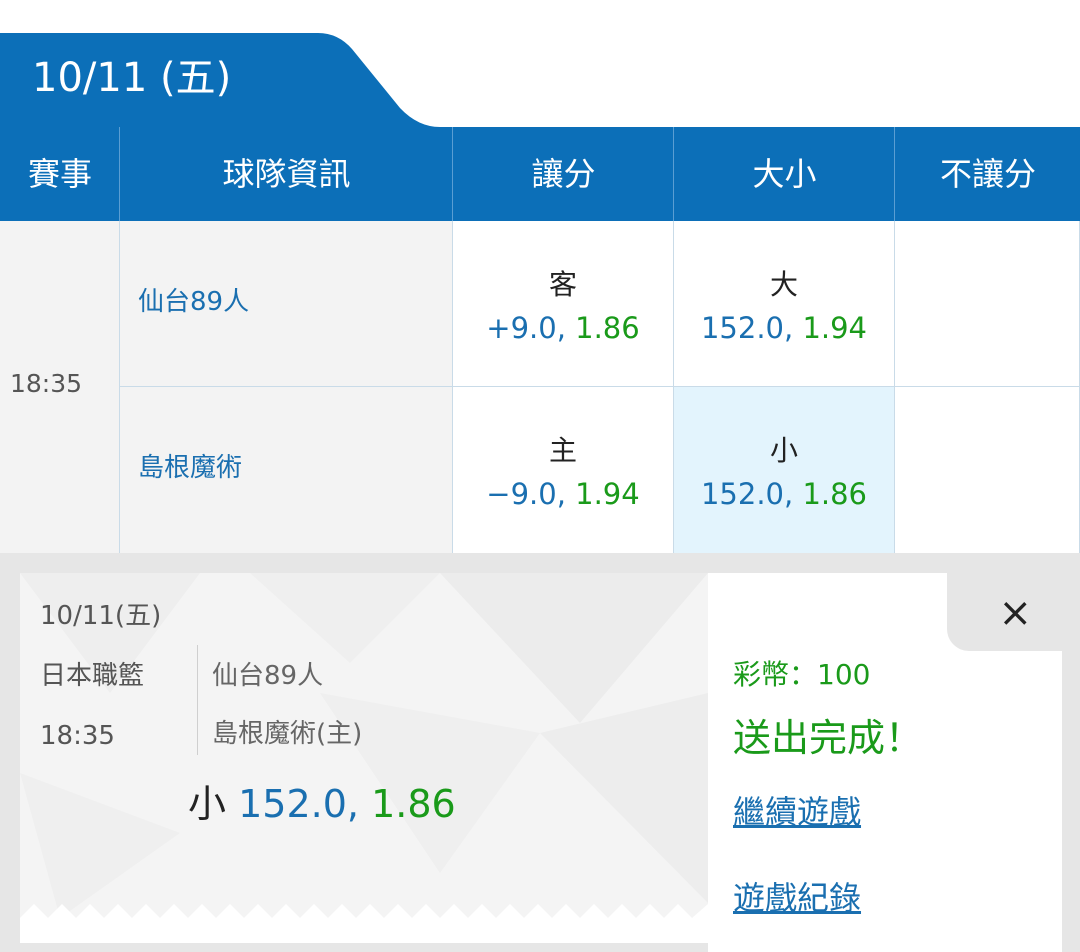 Image resolution: width=1080 pixels, height=952 pixels. Describe the element at coordinates (885, 762) in the screenshot. I see `submission-result: × 彩幣：100 送出完成！ 繼續遊戲 遊戲紀錄` at that location.